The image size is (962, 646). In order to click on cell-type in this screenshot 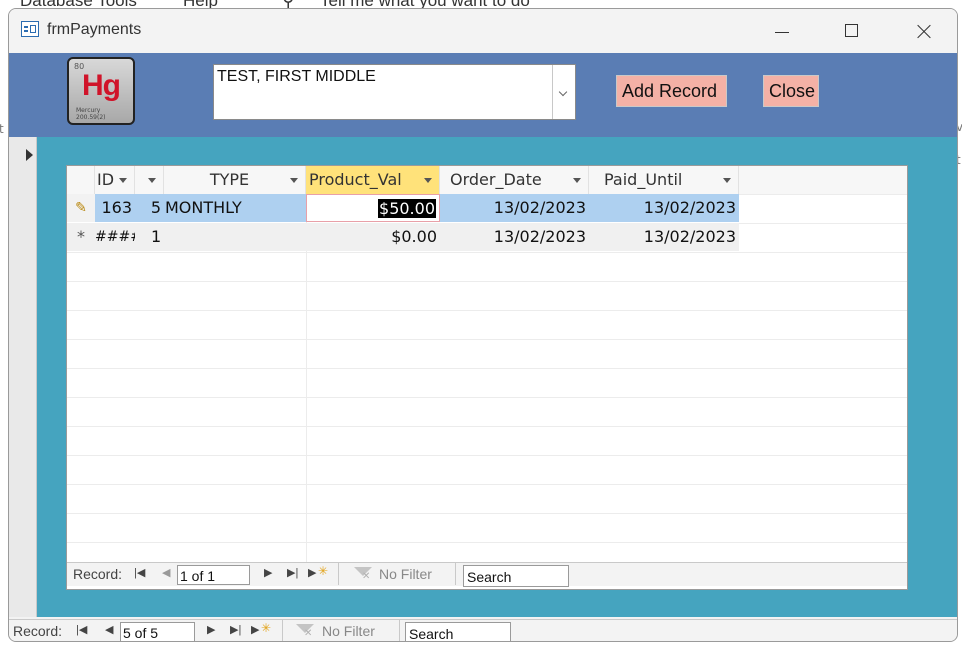, I will do `click(235, 237)`.